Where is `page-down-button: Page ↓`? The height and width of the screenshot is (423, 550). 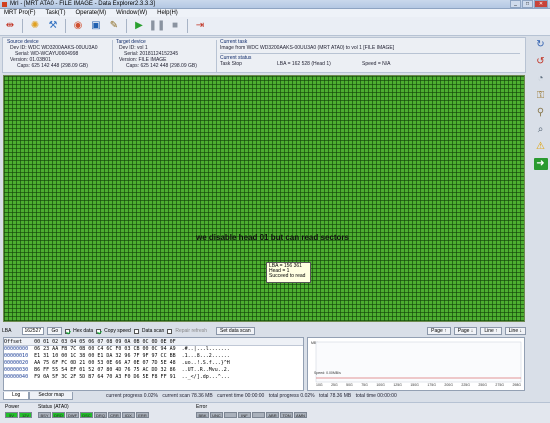
page-down-button: Page ↓ is located at coordinates (465, 331).